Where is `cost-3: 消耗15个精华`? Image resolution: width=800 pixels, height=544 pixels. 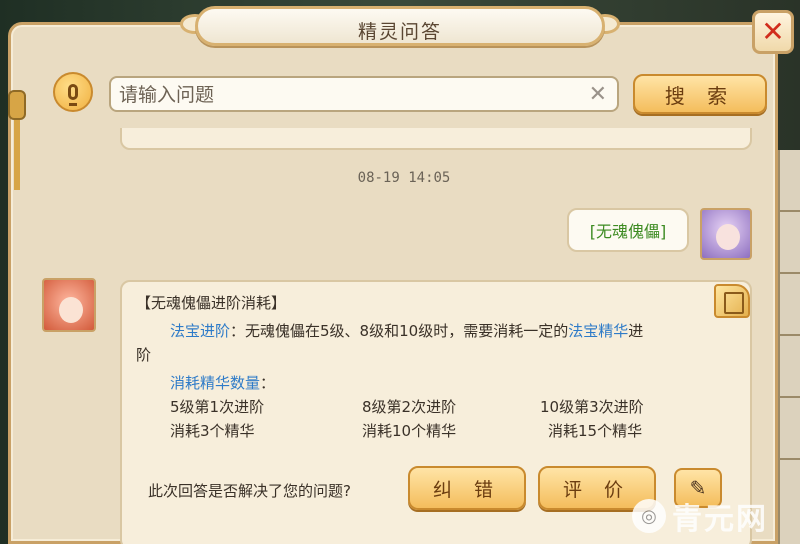 cost-3: 消耗15个精华 is located at coordinates (595, 431).